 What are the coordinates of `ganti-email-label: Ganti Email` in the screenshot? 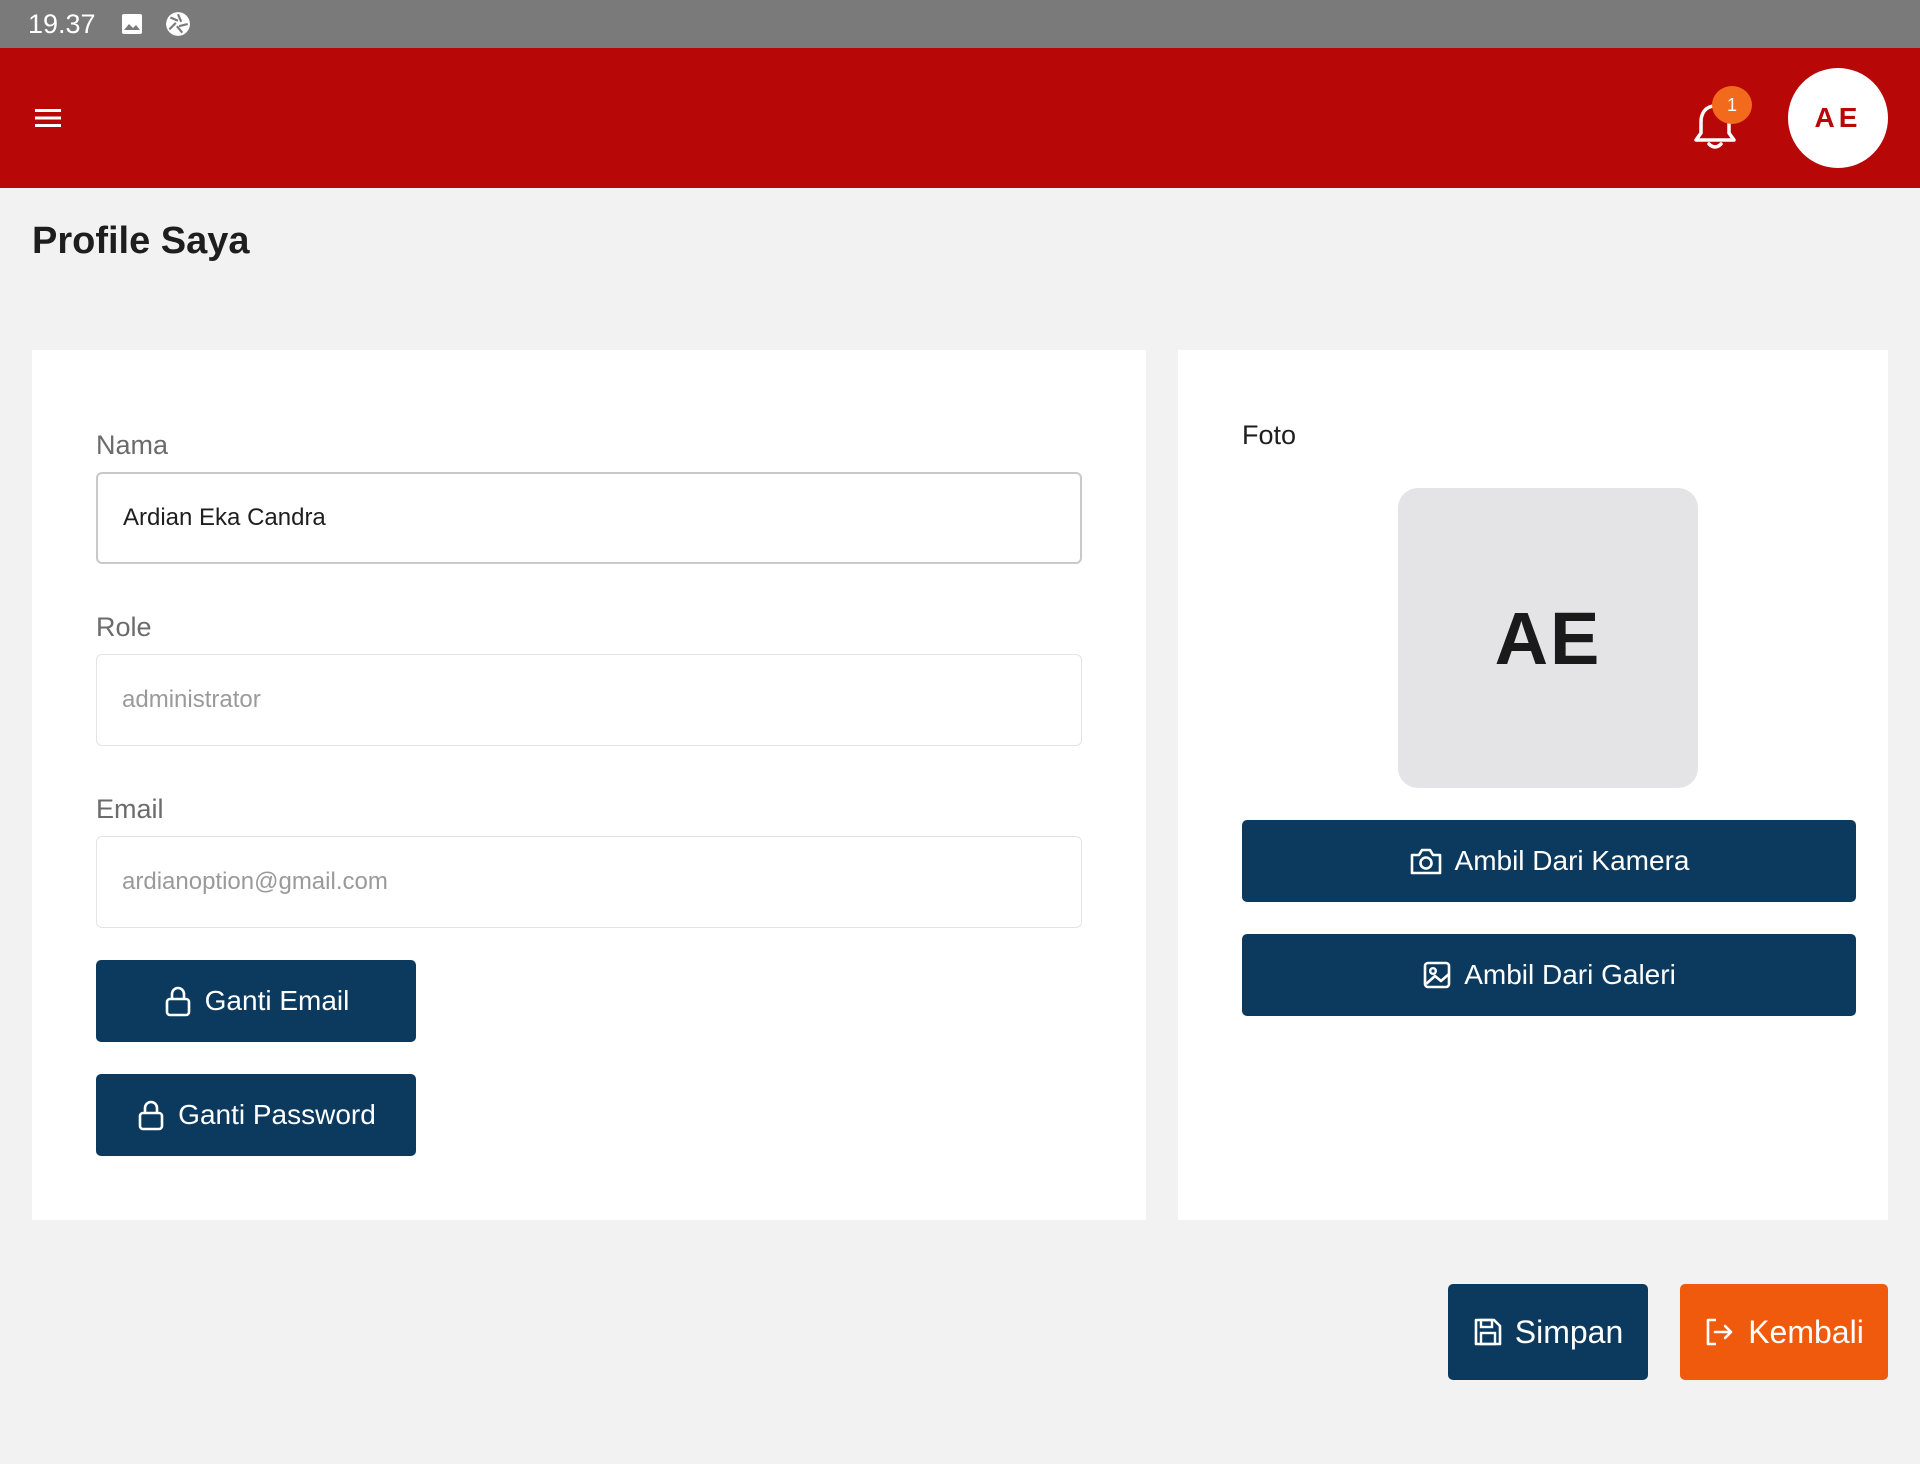 It's located at (277, 1000).